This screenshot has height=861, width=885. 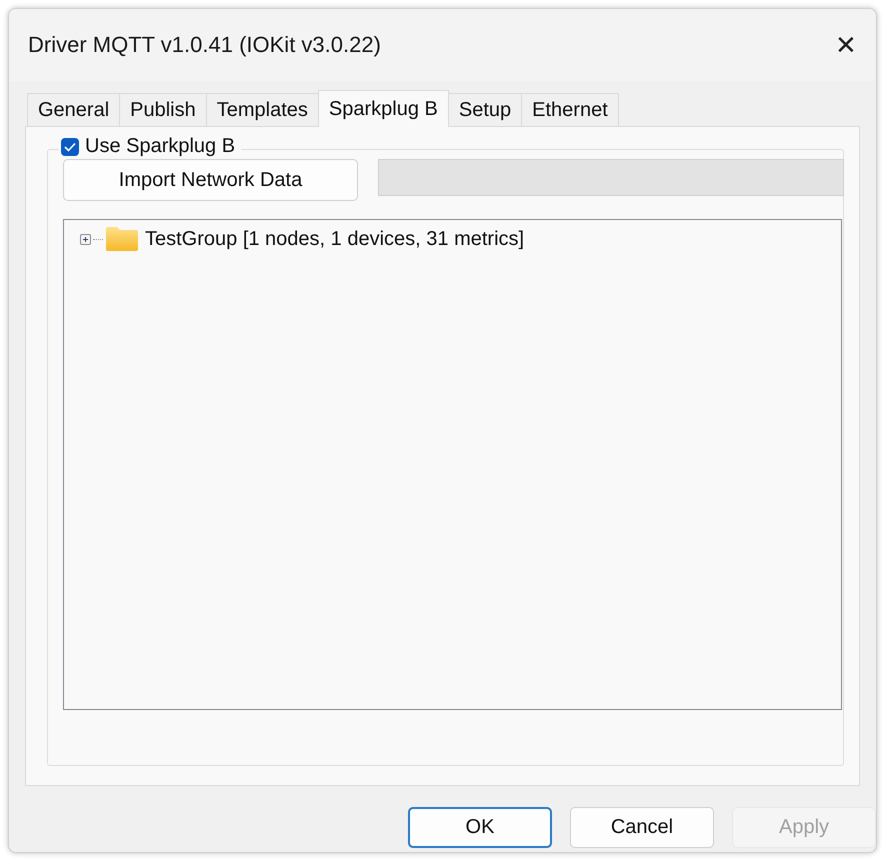 I want to click on import-button: Import Network Data, so click(x=210, y=180).